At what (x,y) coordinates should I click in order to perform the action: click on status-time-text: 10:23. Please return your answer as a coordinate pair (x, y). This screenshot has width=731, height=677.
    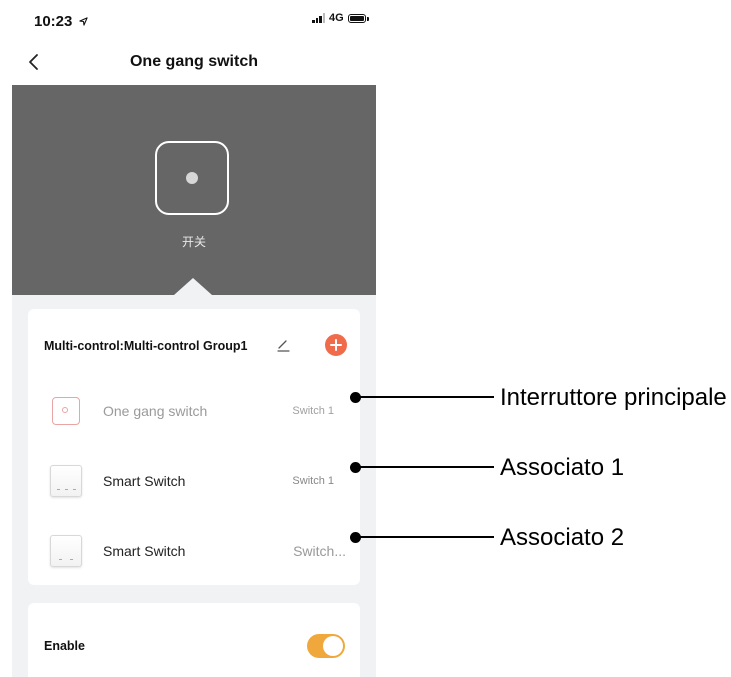
    Looking at the image, I should click on (53, 21).